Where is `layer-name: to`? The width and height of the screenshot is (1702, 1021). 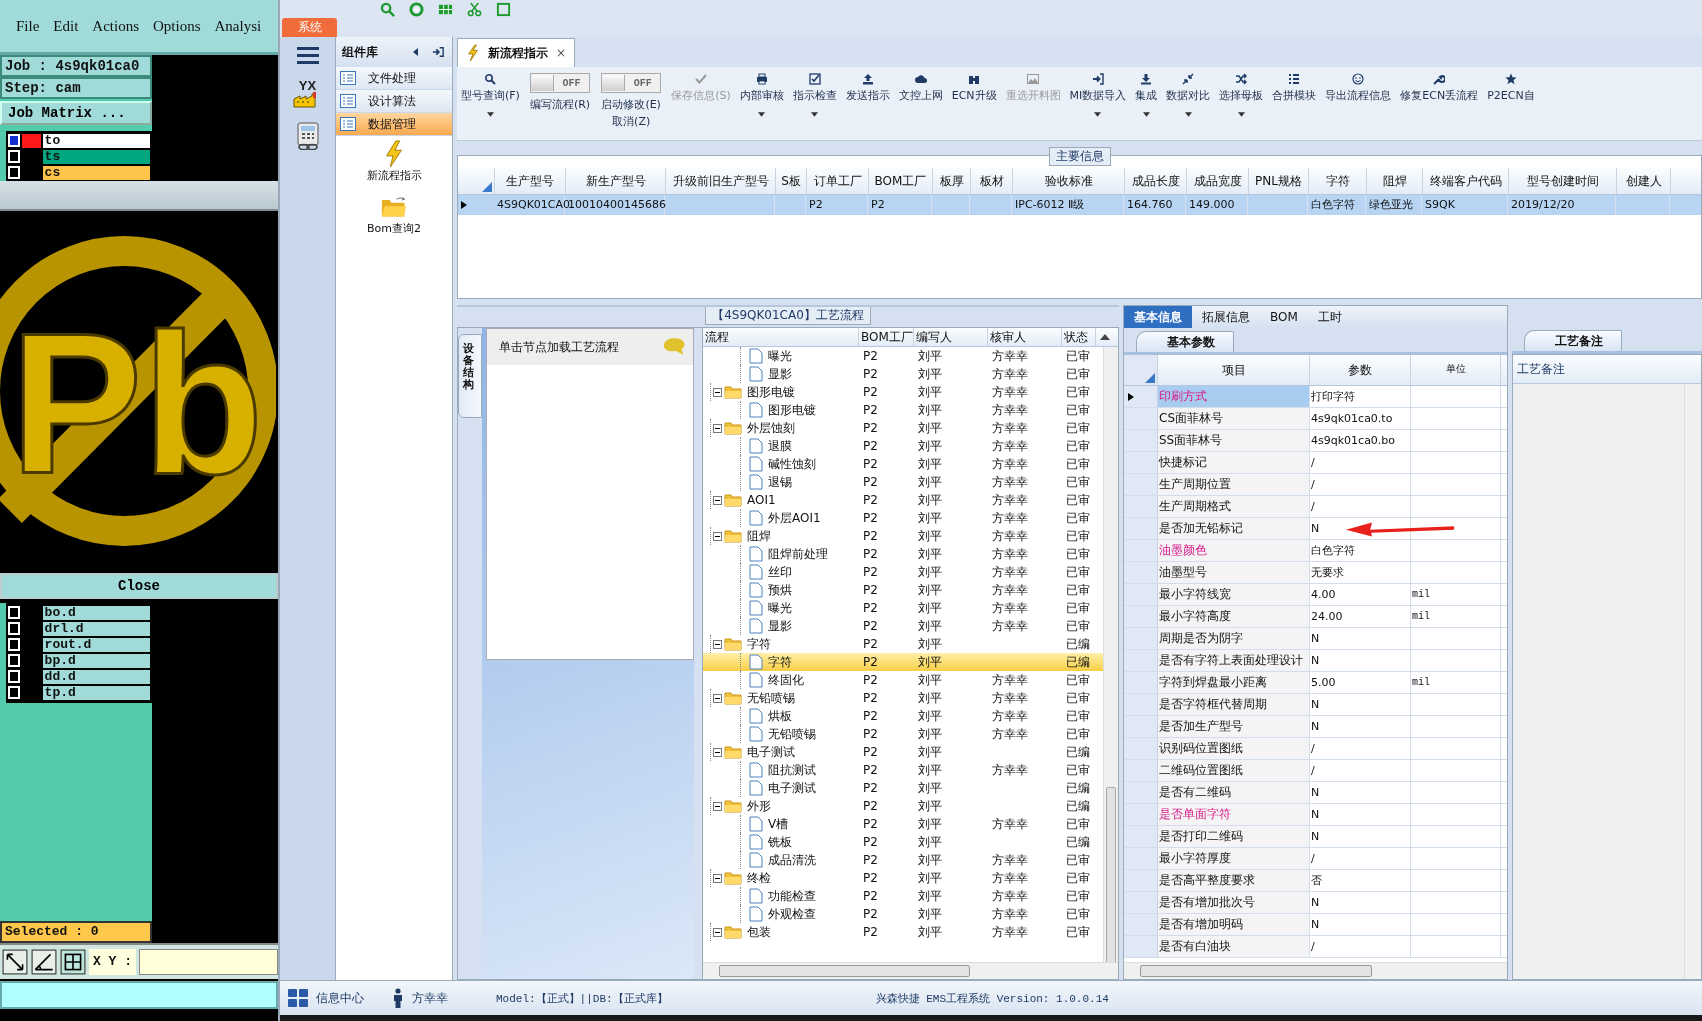
layer-name: to is located at coordinates (96, 140).